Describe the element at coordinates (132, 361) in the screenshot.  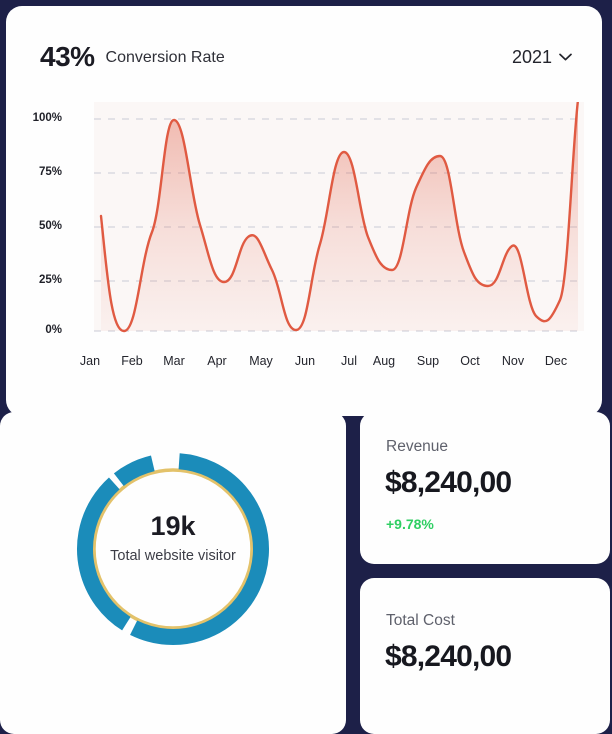
I see `x-axis-tick: Feb` at that location.